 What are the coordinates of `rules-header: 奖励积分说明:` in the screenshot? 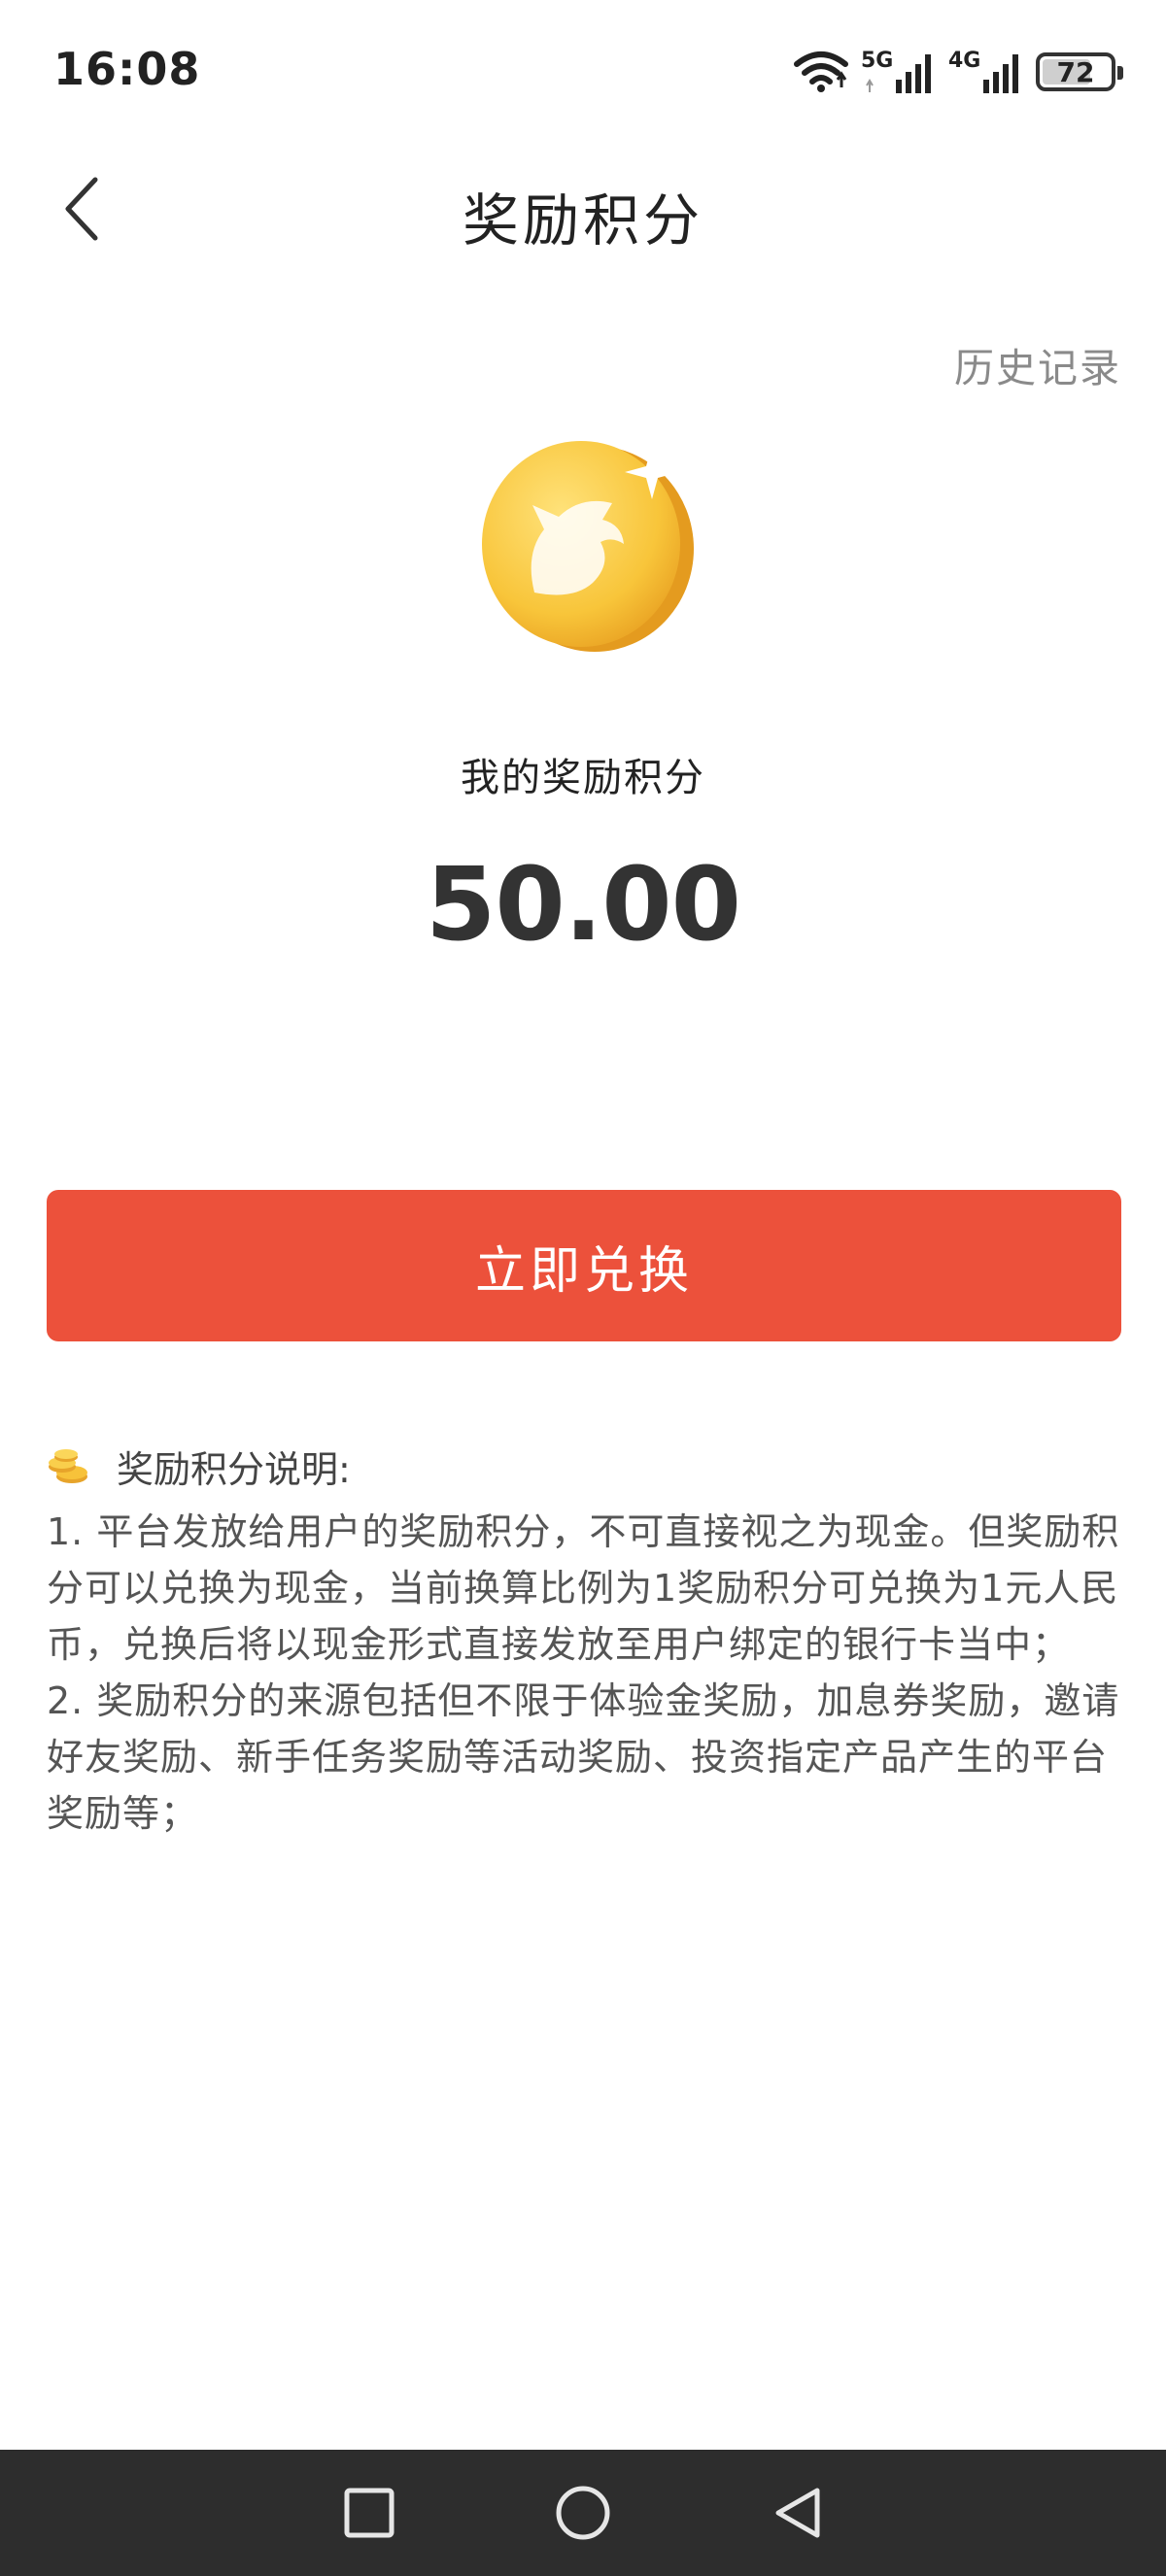 It's located at (199, 1466).